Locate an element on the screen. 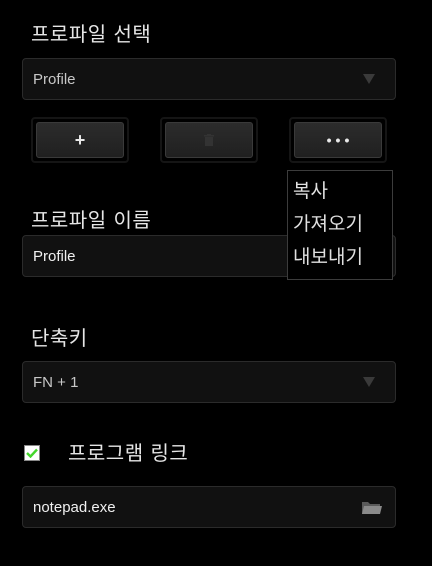 Image resolution: width=432 pixels, height=566 pixels. menu-item-copy: 복사 is located at coordinates (340, 191).